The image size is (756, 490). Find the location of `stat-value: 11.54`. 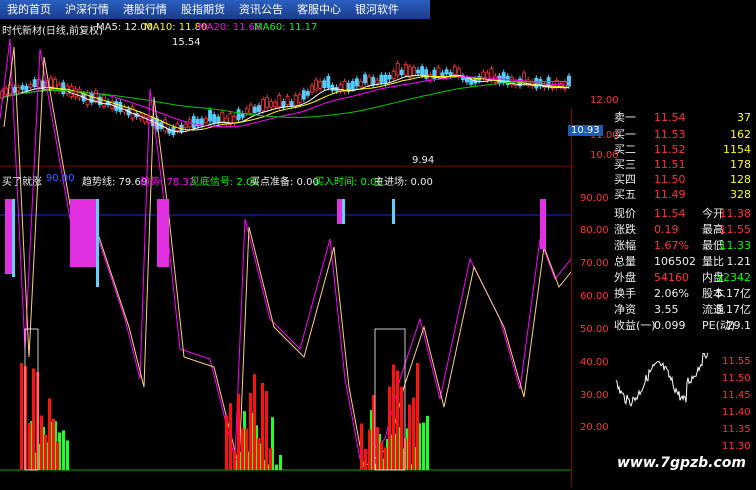

stat-value: 11.54 is located at coordinates (670, 213).